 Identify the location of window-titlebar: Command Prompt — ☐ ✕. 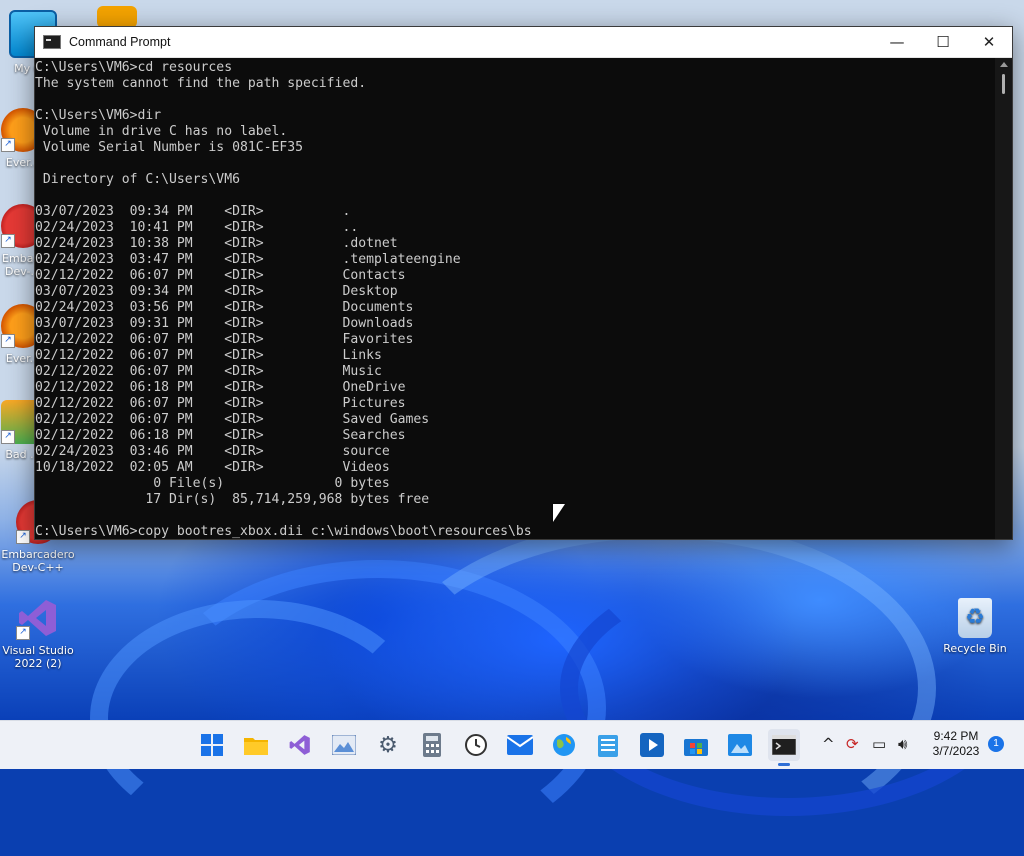
(523, 42).